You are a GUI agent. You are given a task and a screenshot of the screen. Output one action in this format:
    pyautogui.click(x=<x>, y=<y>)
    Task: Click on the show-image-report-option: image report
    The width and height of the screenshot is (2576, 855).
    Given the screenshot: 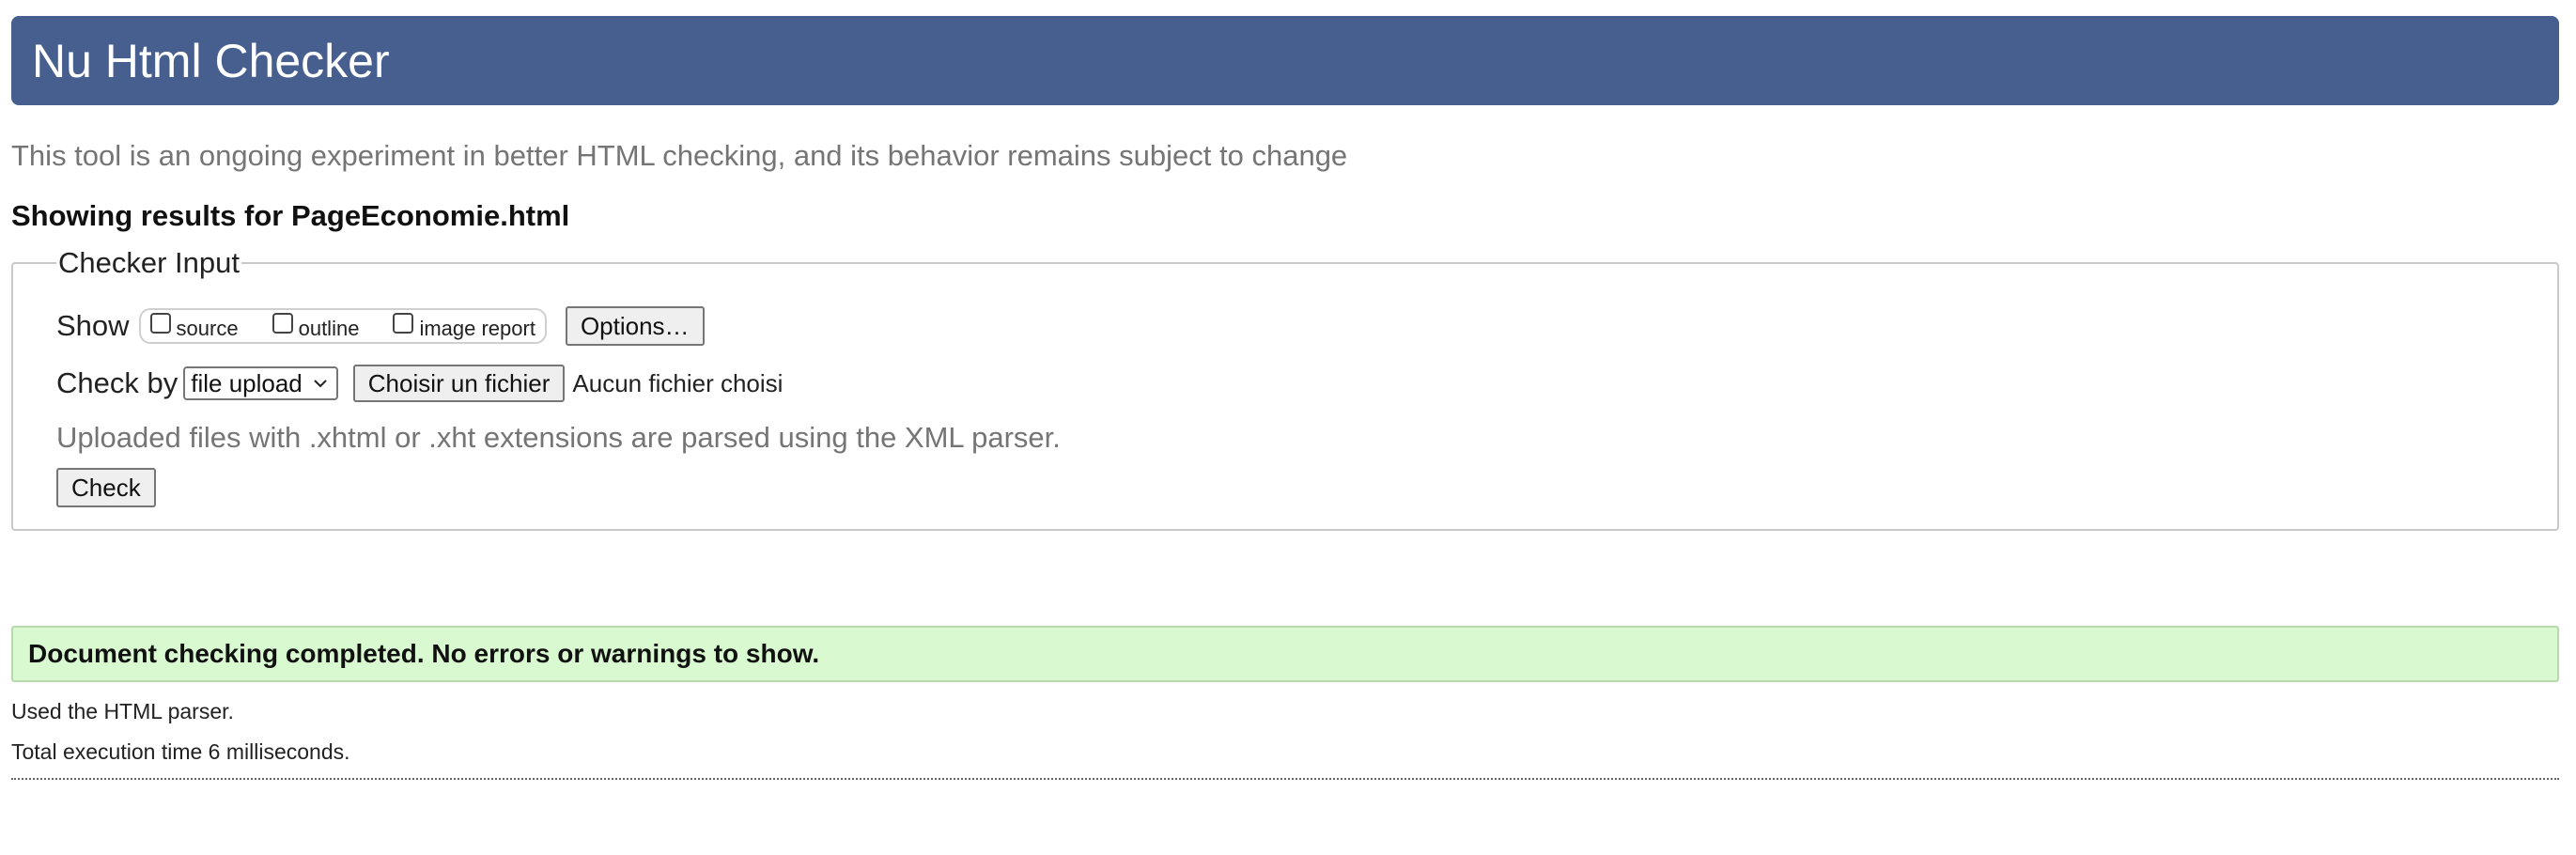 What is the action you would take?
    pyautogui.click(x=464, y=326)
    